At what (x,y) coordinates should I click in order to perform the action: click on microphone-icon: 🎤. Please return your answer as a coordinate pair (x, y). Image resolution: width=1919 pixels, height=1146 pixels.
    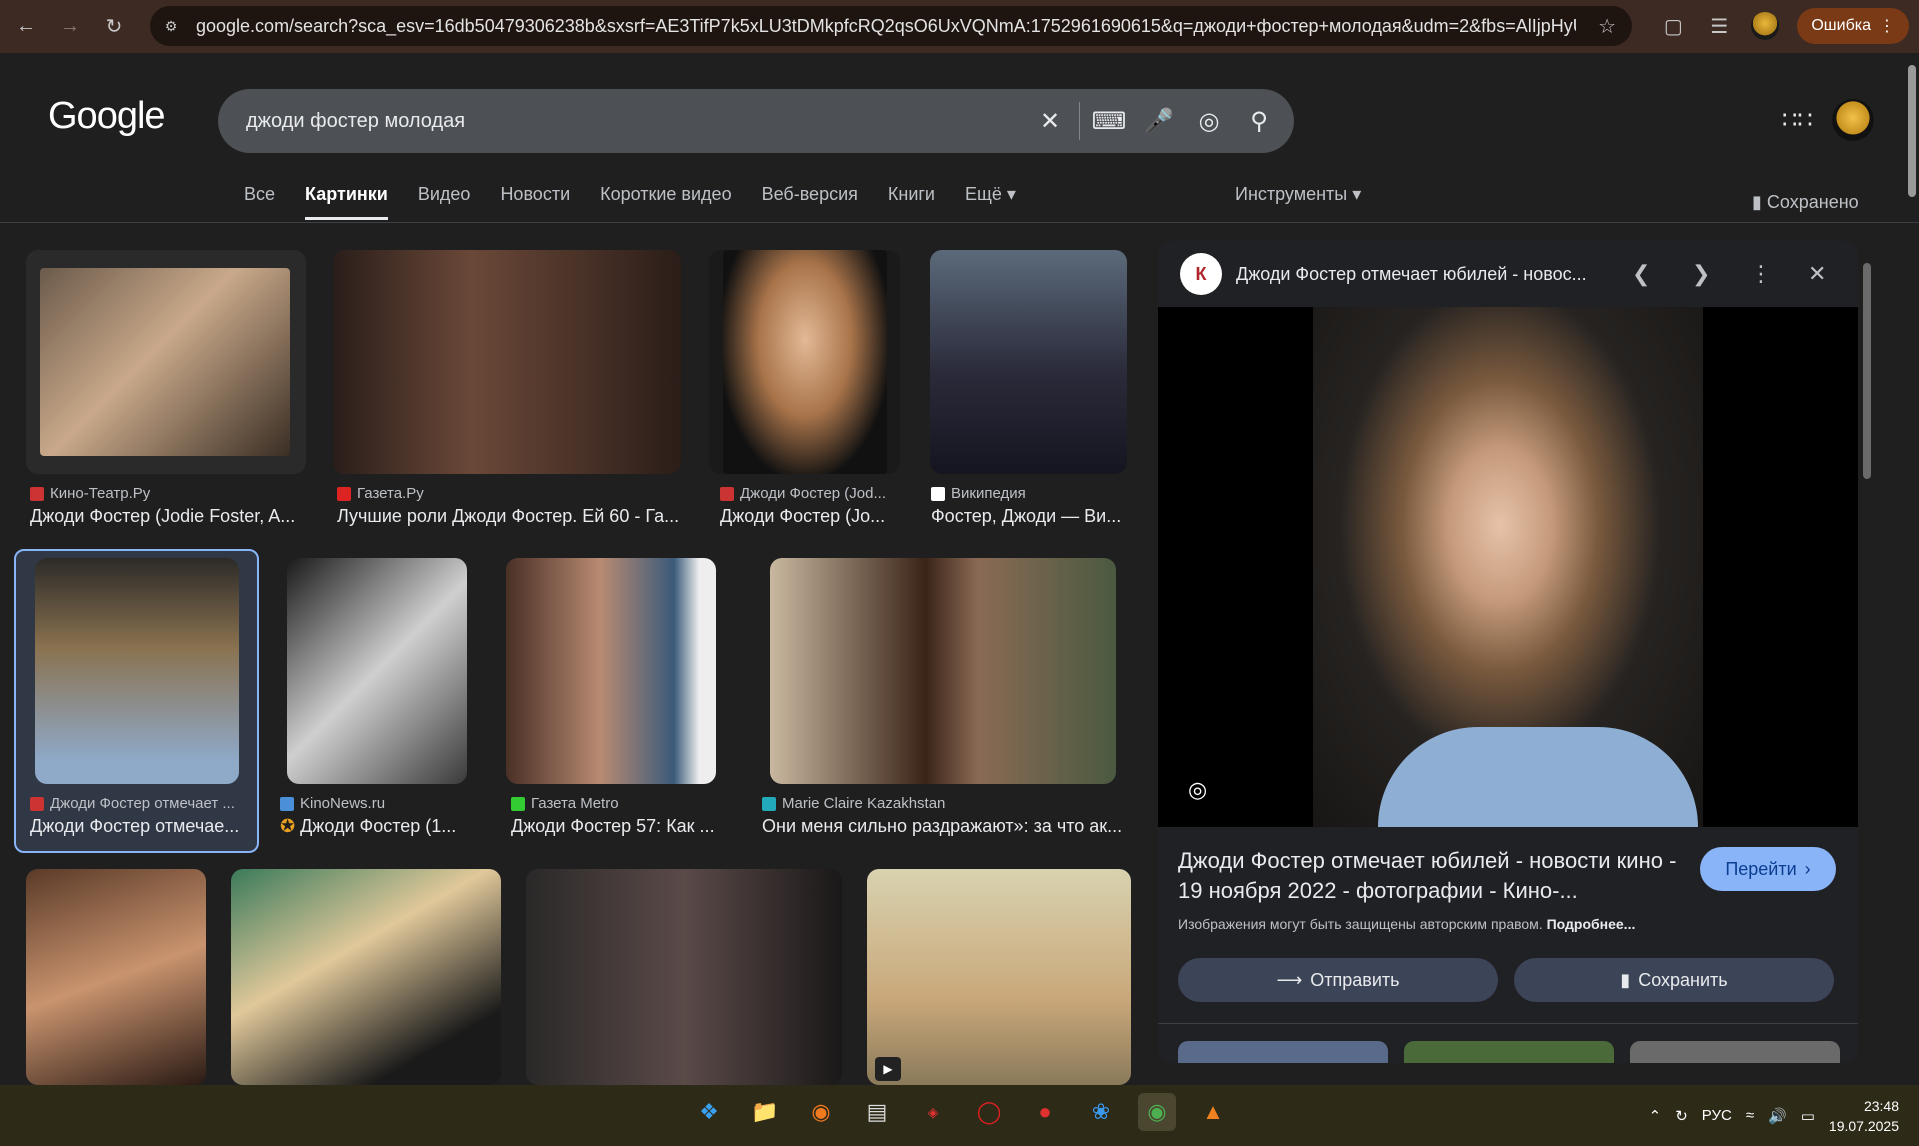
    Looking at the image, I should click on (1159, 121).